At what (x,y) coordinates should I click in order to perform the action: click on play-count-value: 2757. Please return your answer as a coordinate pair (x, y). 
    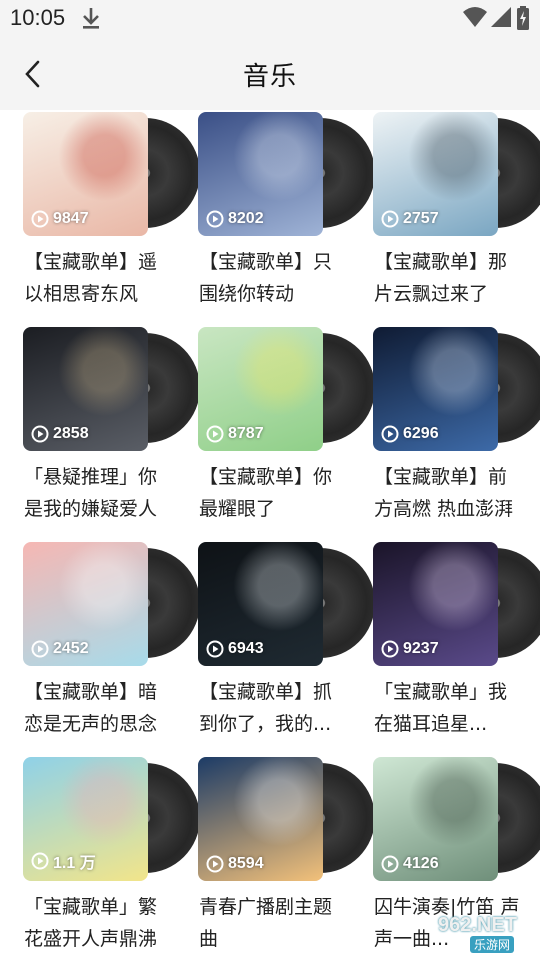
    Looking at the image, I should click on (421, 218).